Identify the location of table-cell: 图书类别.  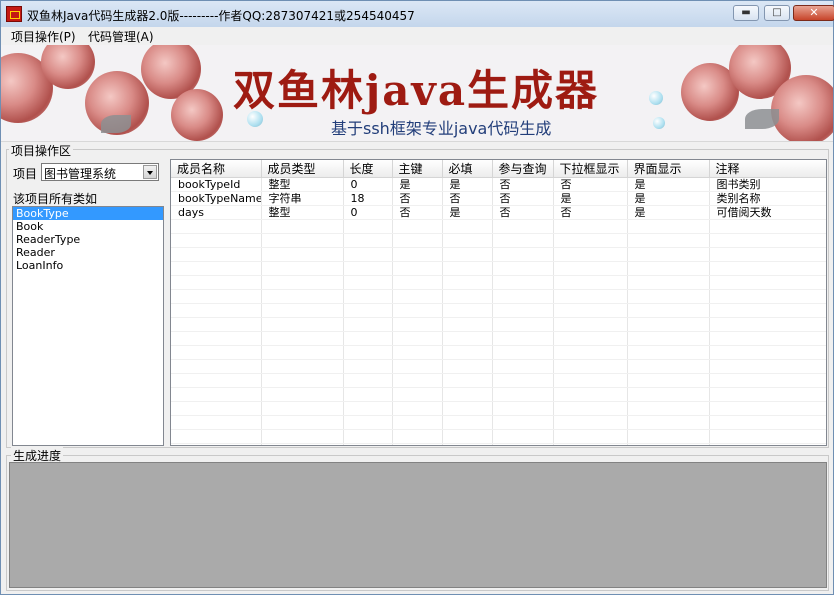
(767, 184).